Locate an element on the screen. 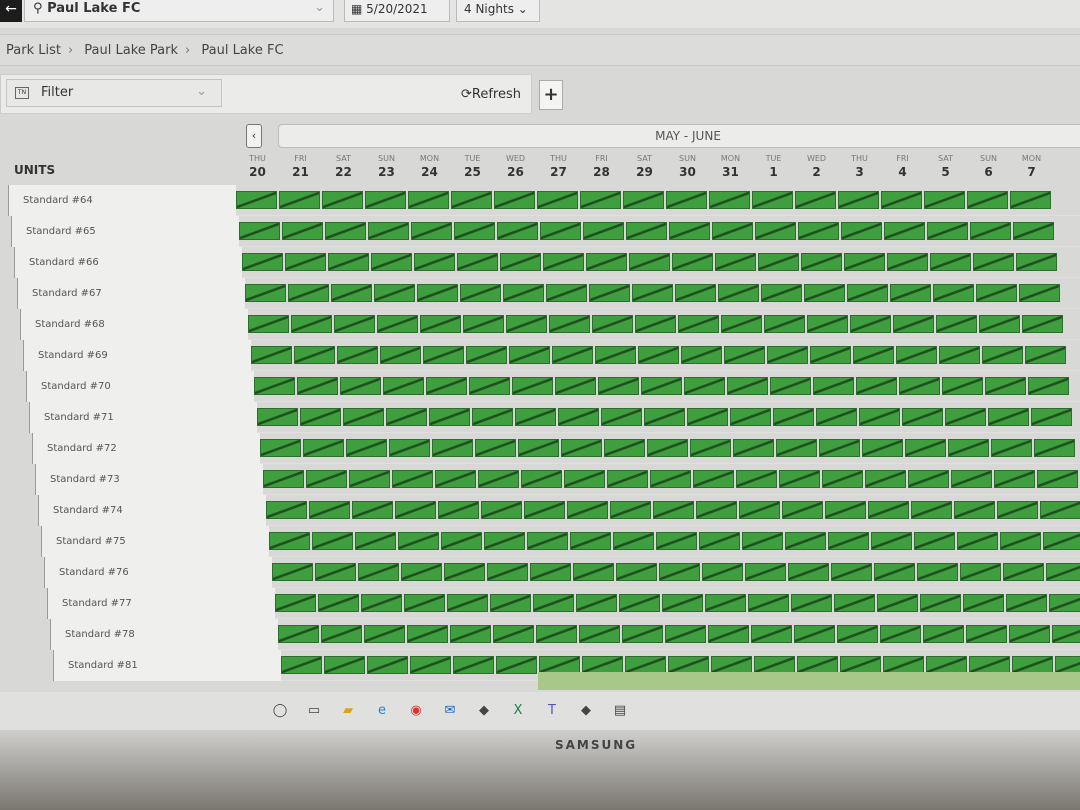  refresh-button: ⟳Refresh is located at coordinates (491, 94).